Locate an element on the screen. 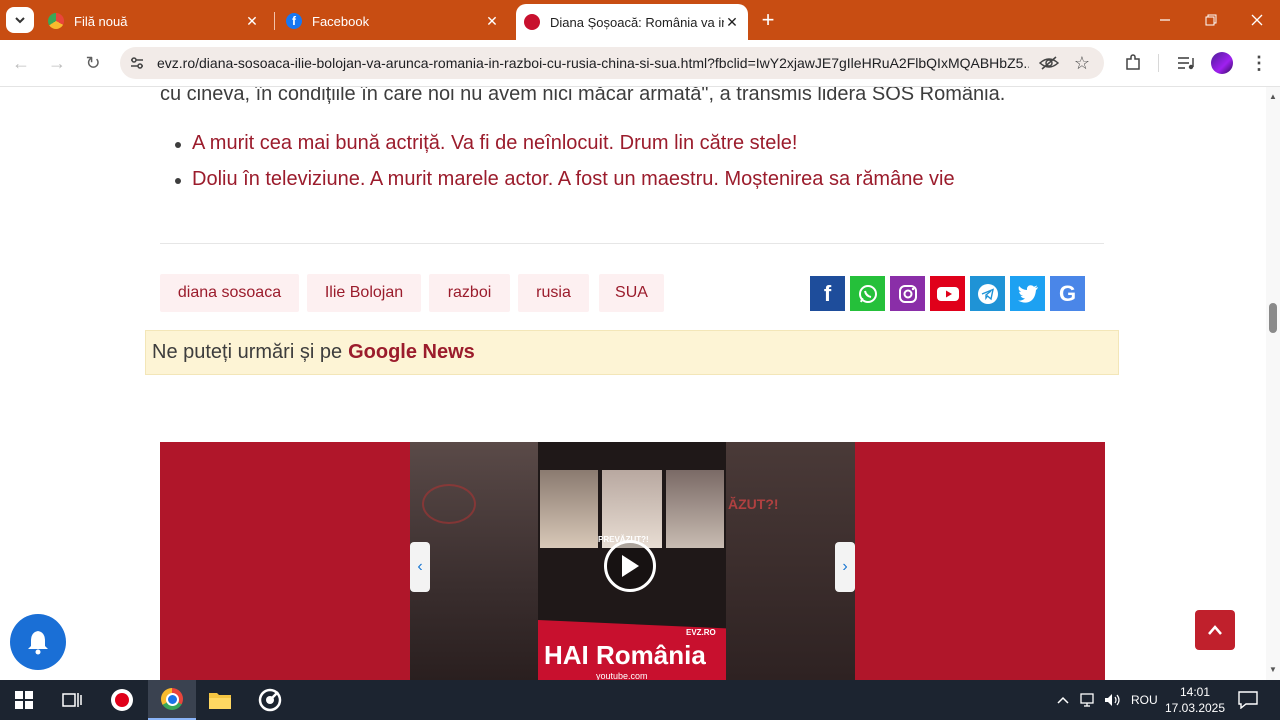  tab-search-button is located at coordinates (20, 20).